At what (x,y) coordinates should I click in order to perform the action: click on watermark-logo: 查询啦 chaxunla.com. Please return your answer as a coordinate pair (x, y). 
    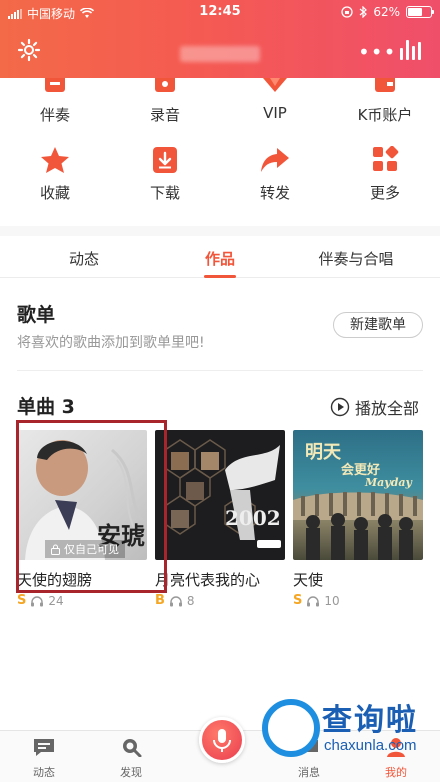
    Looking at the image, I should click on (345, 729).